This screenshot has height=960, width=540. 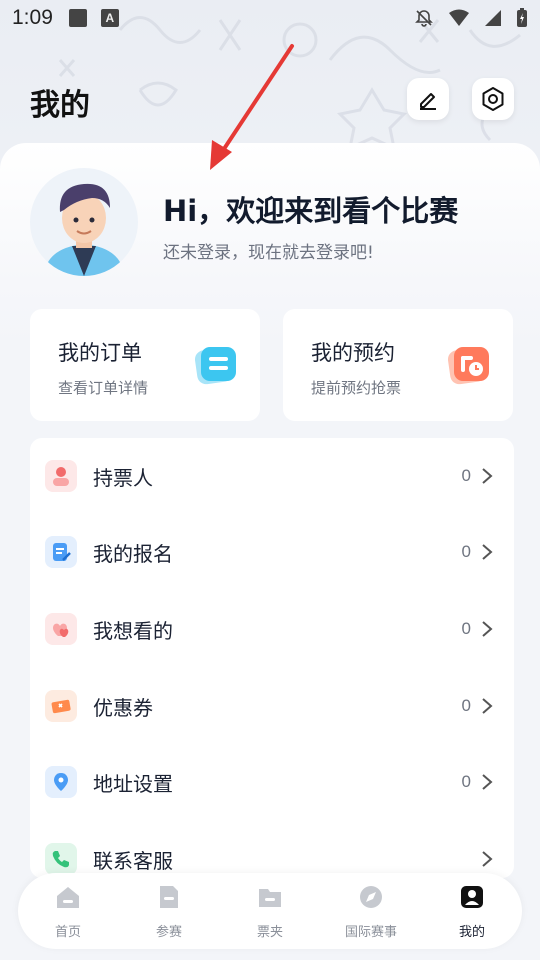 I want to click on my-orders-card: 我的订单 查看订单详情, so click(x=145, y=365).